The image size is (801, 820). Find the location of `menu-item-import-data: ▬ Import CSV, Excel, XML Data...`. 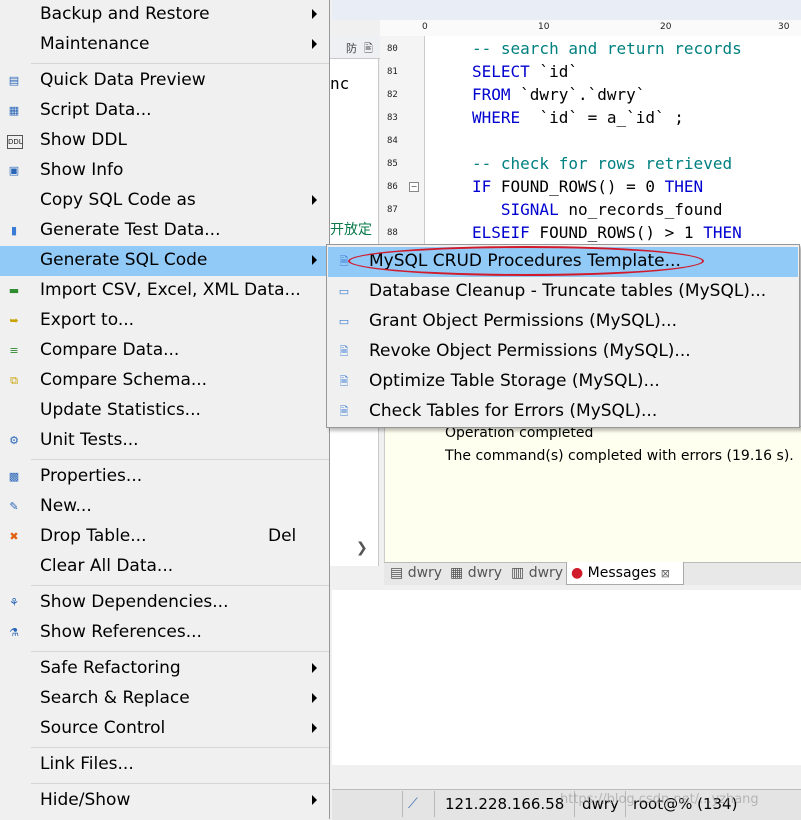

menu-item-import-data: ▬ Import CSV, Excel, XML Data... is located at coordinates (164, 291).